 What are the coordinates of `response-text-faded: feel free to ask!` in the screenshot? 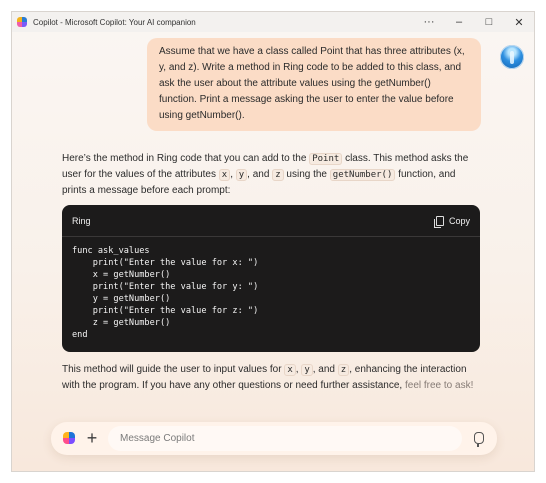 It's located at (439, 385).